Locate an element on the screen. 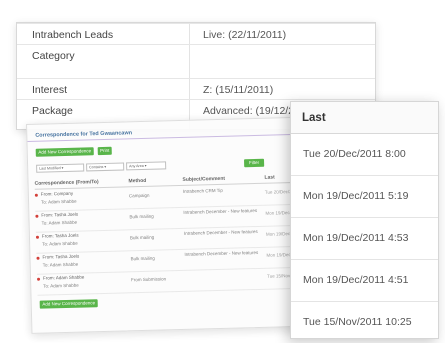 The image size is (445, 343). filter-select-match: Contains ▾ is located at coordinates (105, 167).